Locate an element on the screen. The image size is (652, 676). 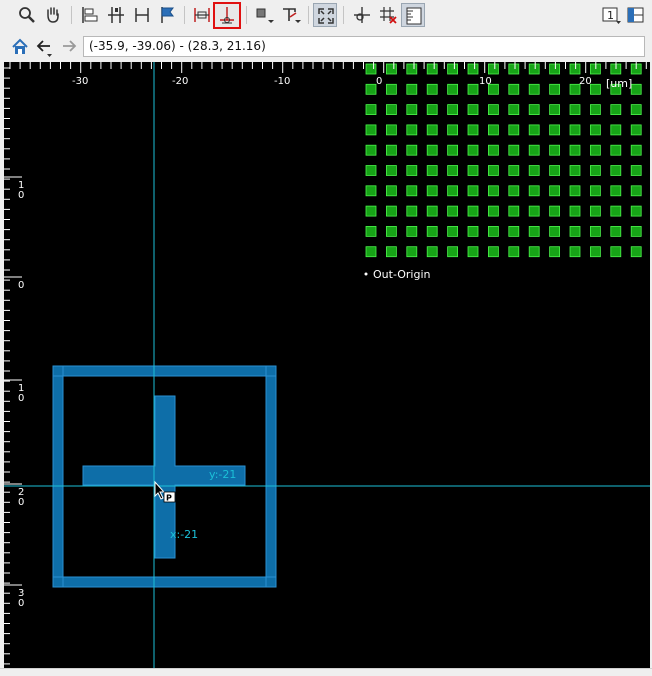
align-left-button is located at coordinates (90, 15).